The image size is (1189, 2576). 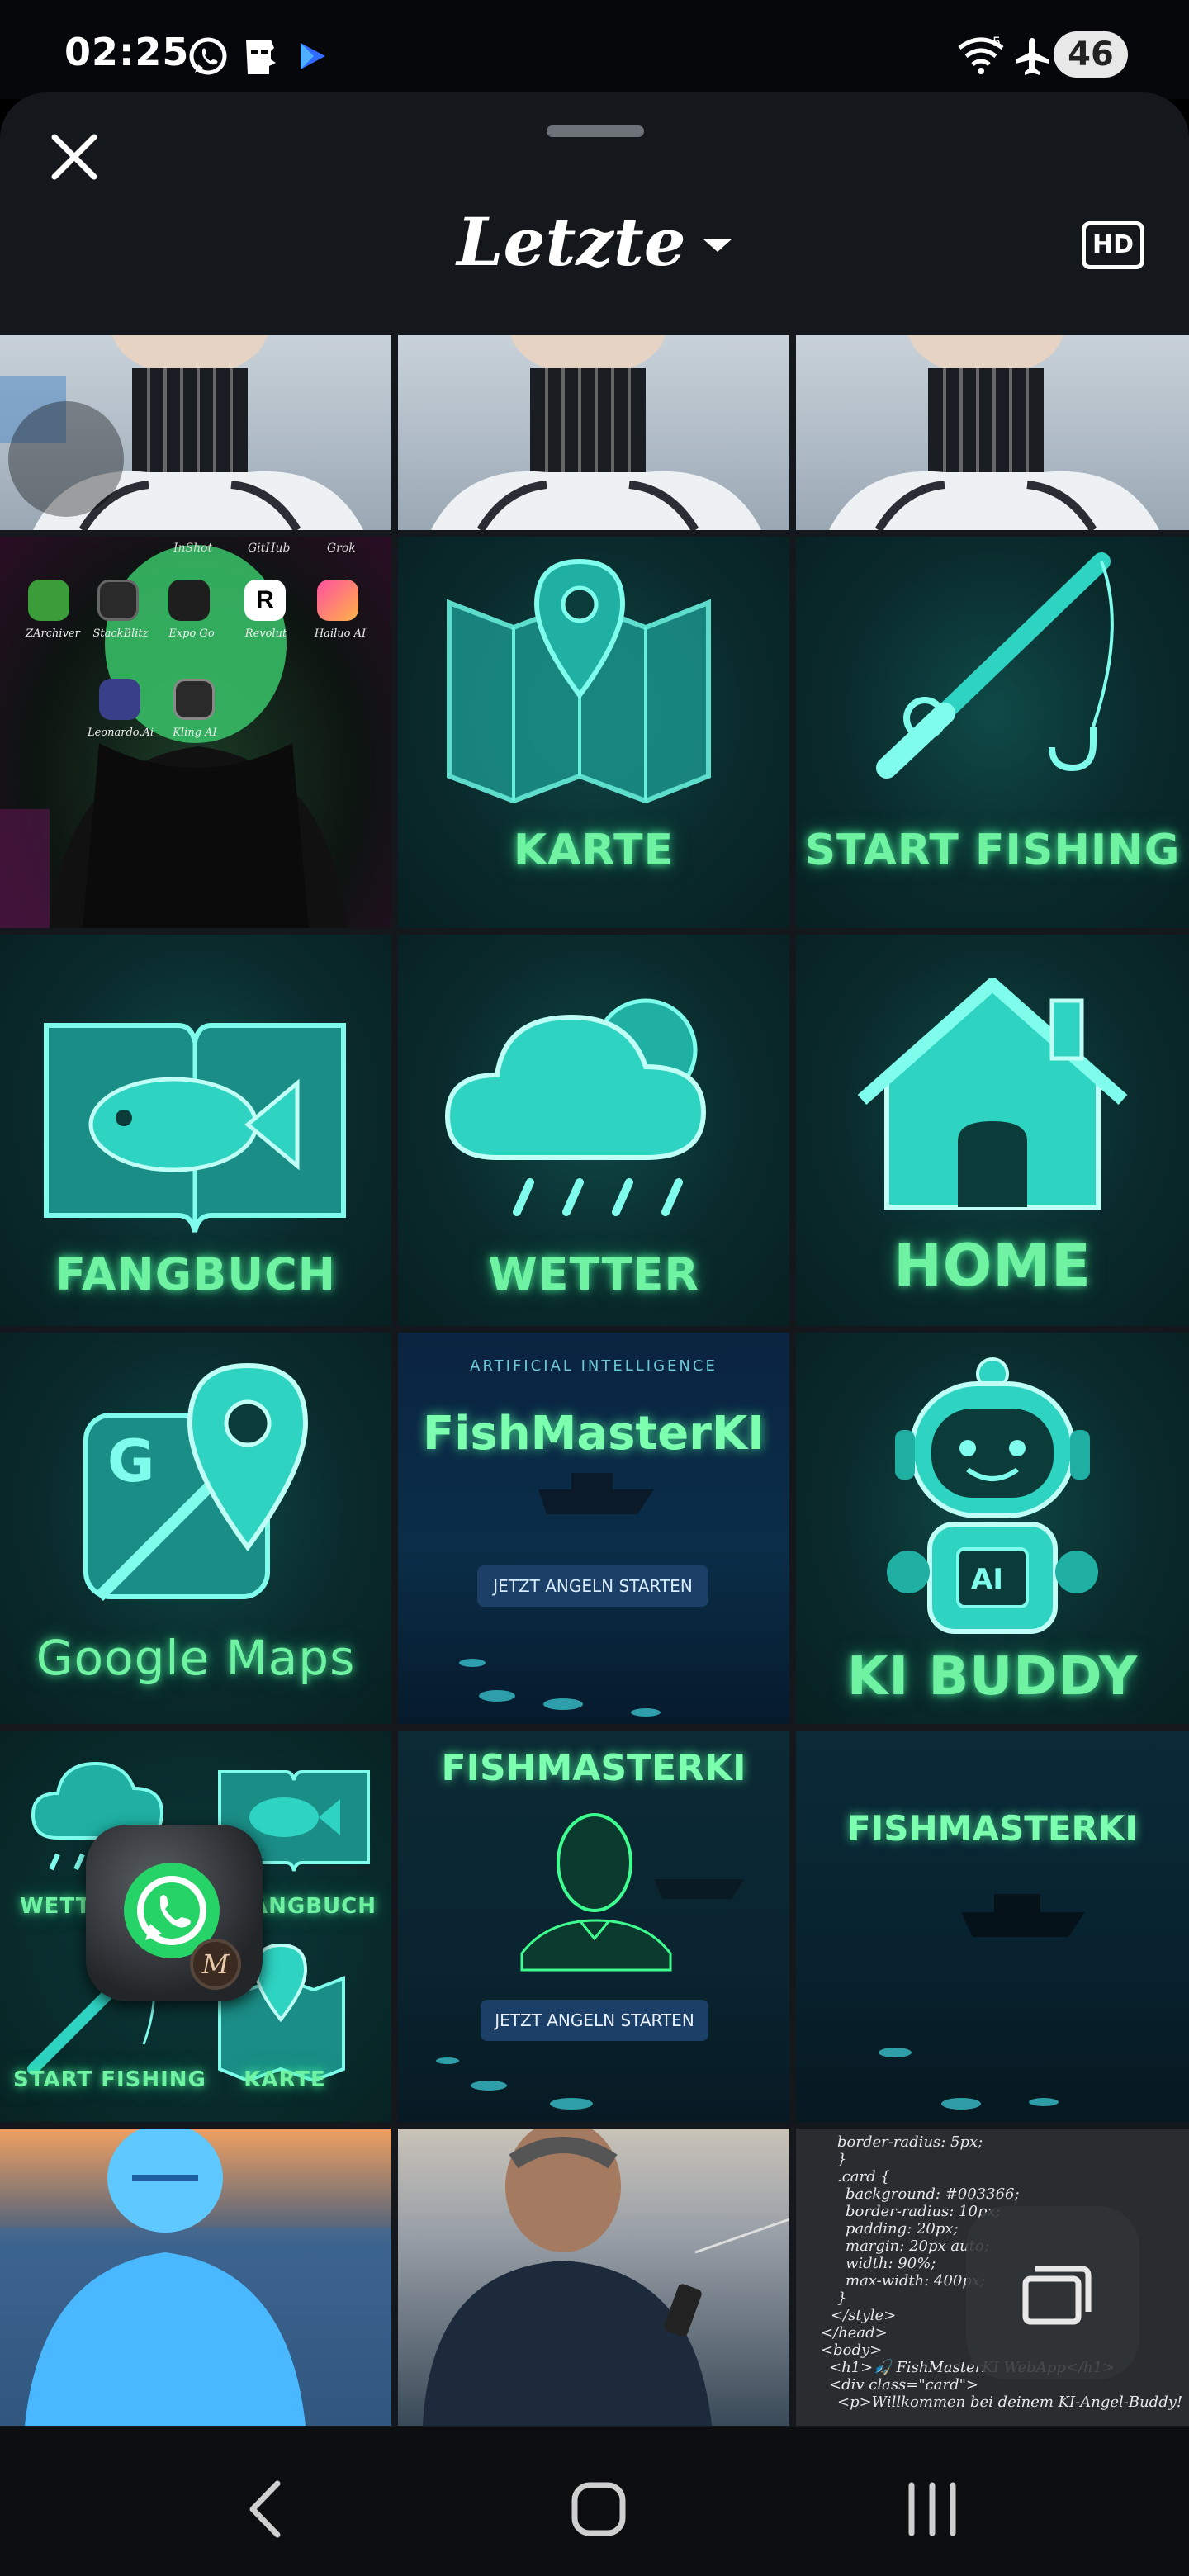 What do you see at coordinates (717, 245) in the screenshot?
I see `chevron-down-icon` at bounding box center [717, 245].